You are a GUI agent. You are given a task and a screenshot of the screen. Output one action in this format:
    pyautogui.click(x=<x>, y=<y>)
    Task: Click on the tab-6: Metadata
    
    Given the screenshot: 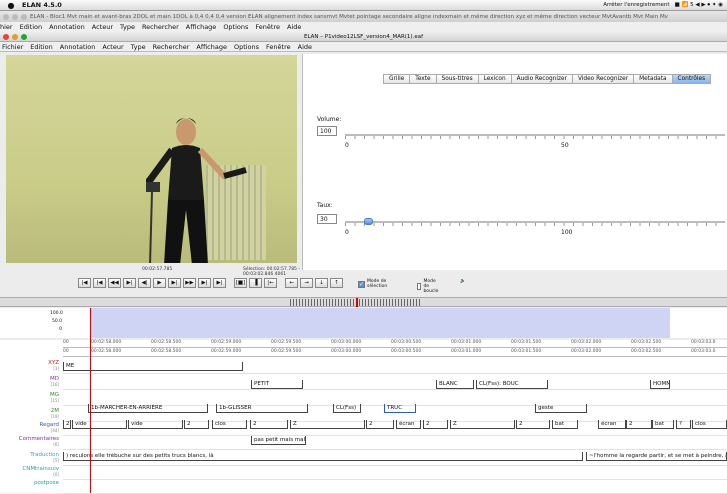 What is the action you would take?
    pyautogui.click(x=652, y=79)
    